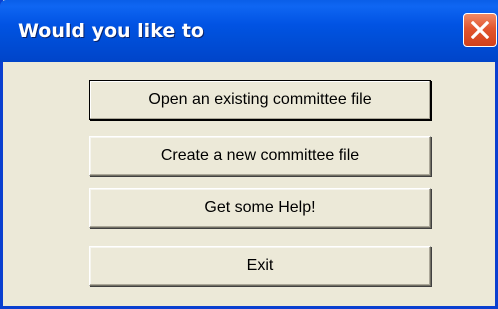 Image resolution: width=498 pixels, height=309 pixels. I want to click on open-existing-file-button: Open an existing committee file, so click(260, 100).